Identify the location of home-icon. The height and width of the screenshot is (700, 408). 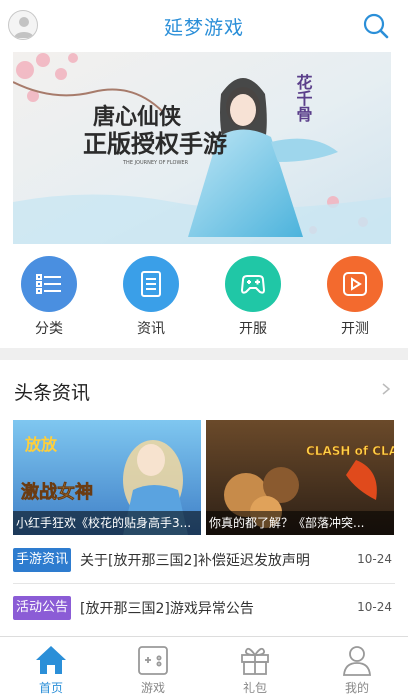
(51, 660).